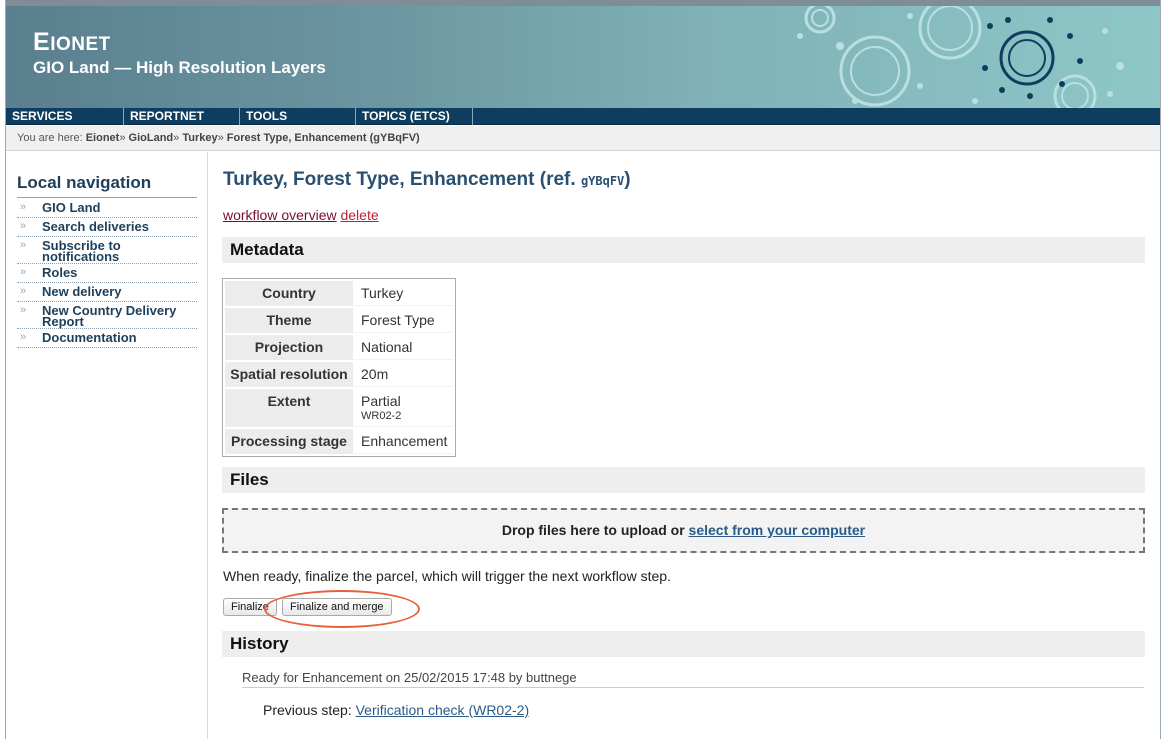  I want to click on sidebar-divider, so click(207, 445).